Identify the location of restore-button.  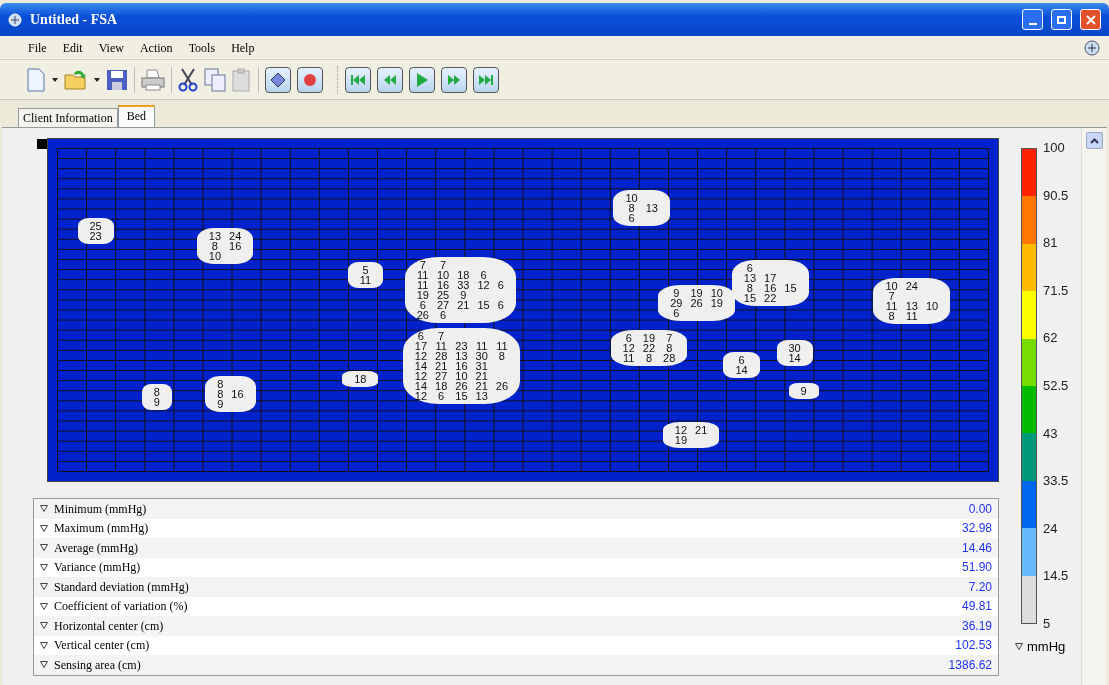
(1061, 19).